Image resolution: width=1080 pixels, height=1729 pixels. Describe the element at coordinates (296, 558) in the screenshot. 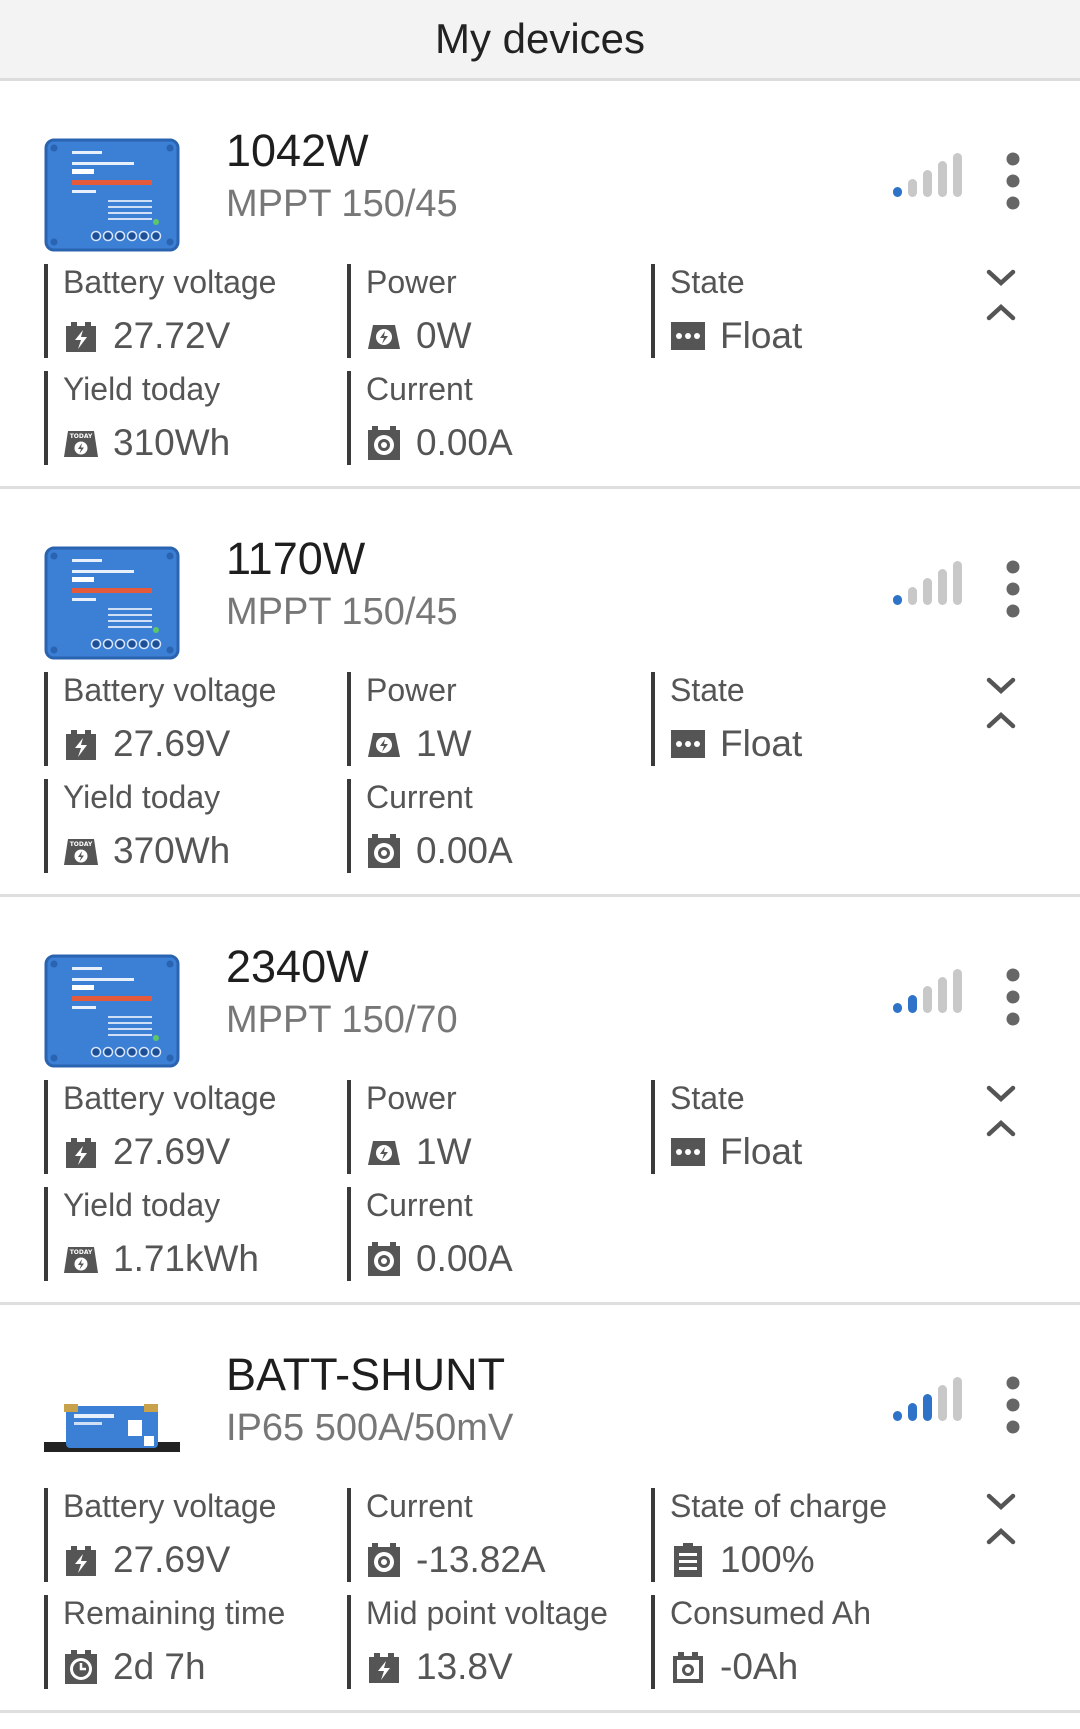

I see `device-name: 1170W` at that location.